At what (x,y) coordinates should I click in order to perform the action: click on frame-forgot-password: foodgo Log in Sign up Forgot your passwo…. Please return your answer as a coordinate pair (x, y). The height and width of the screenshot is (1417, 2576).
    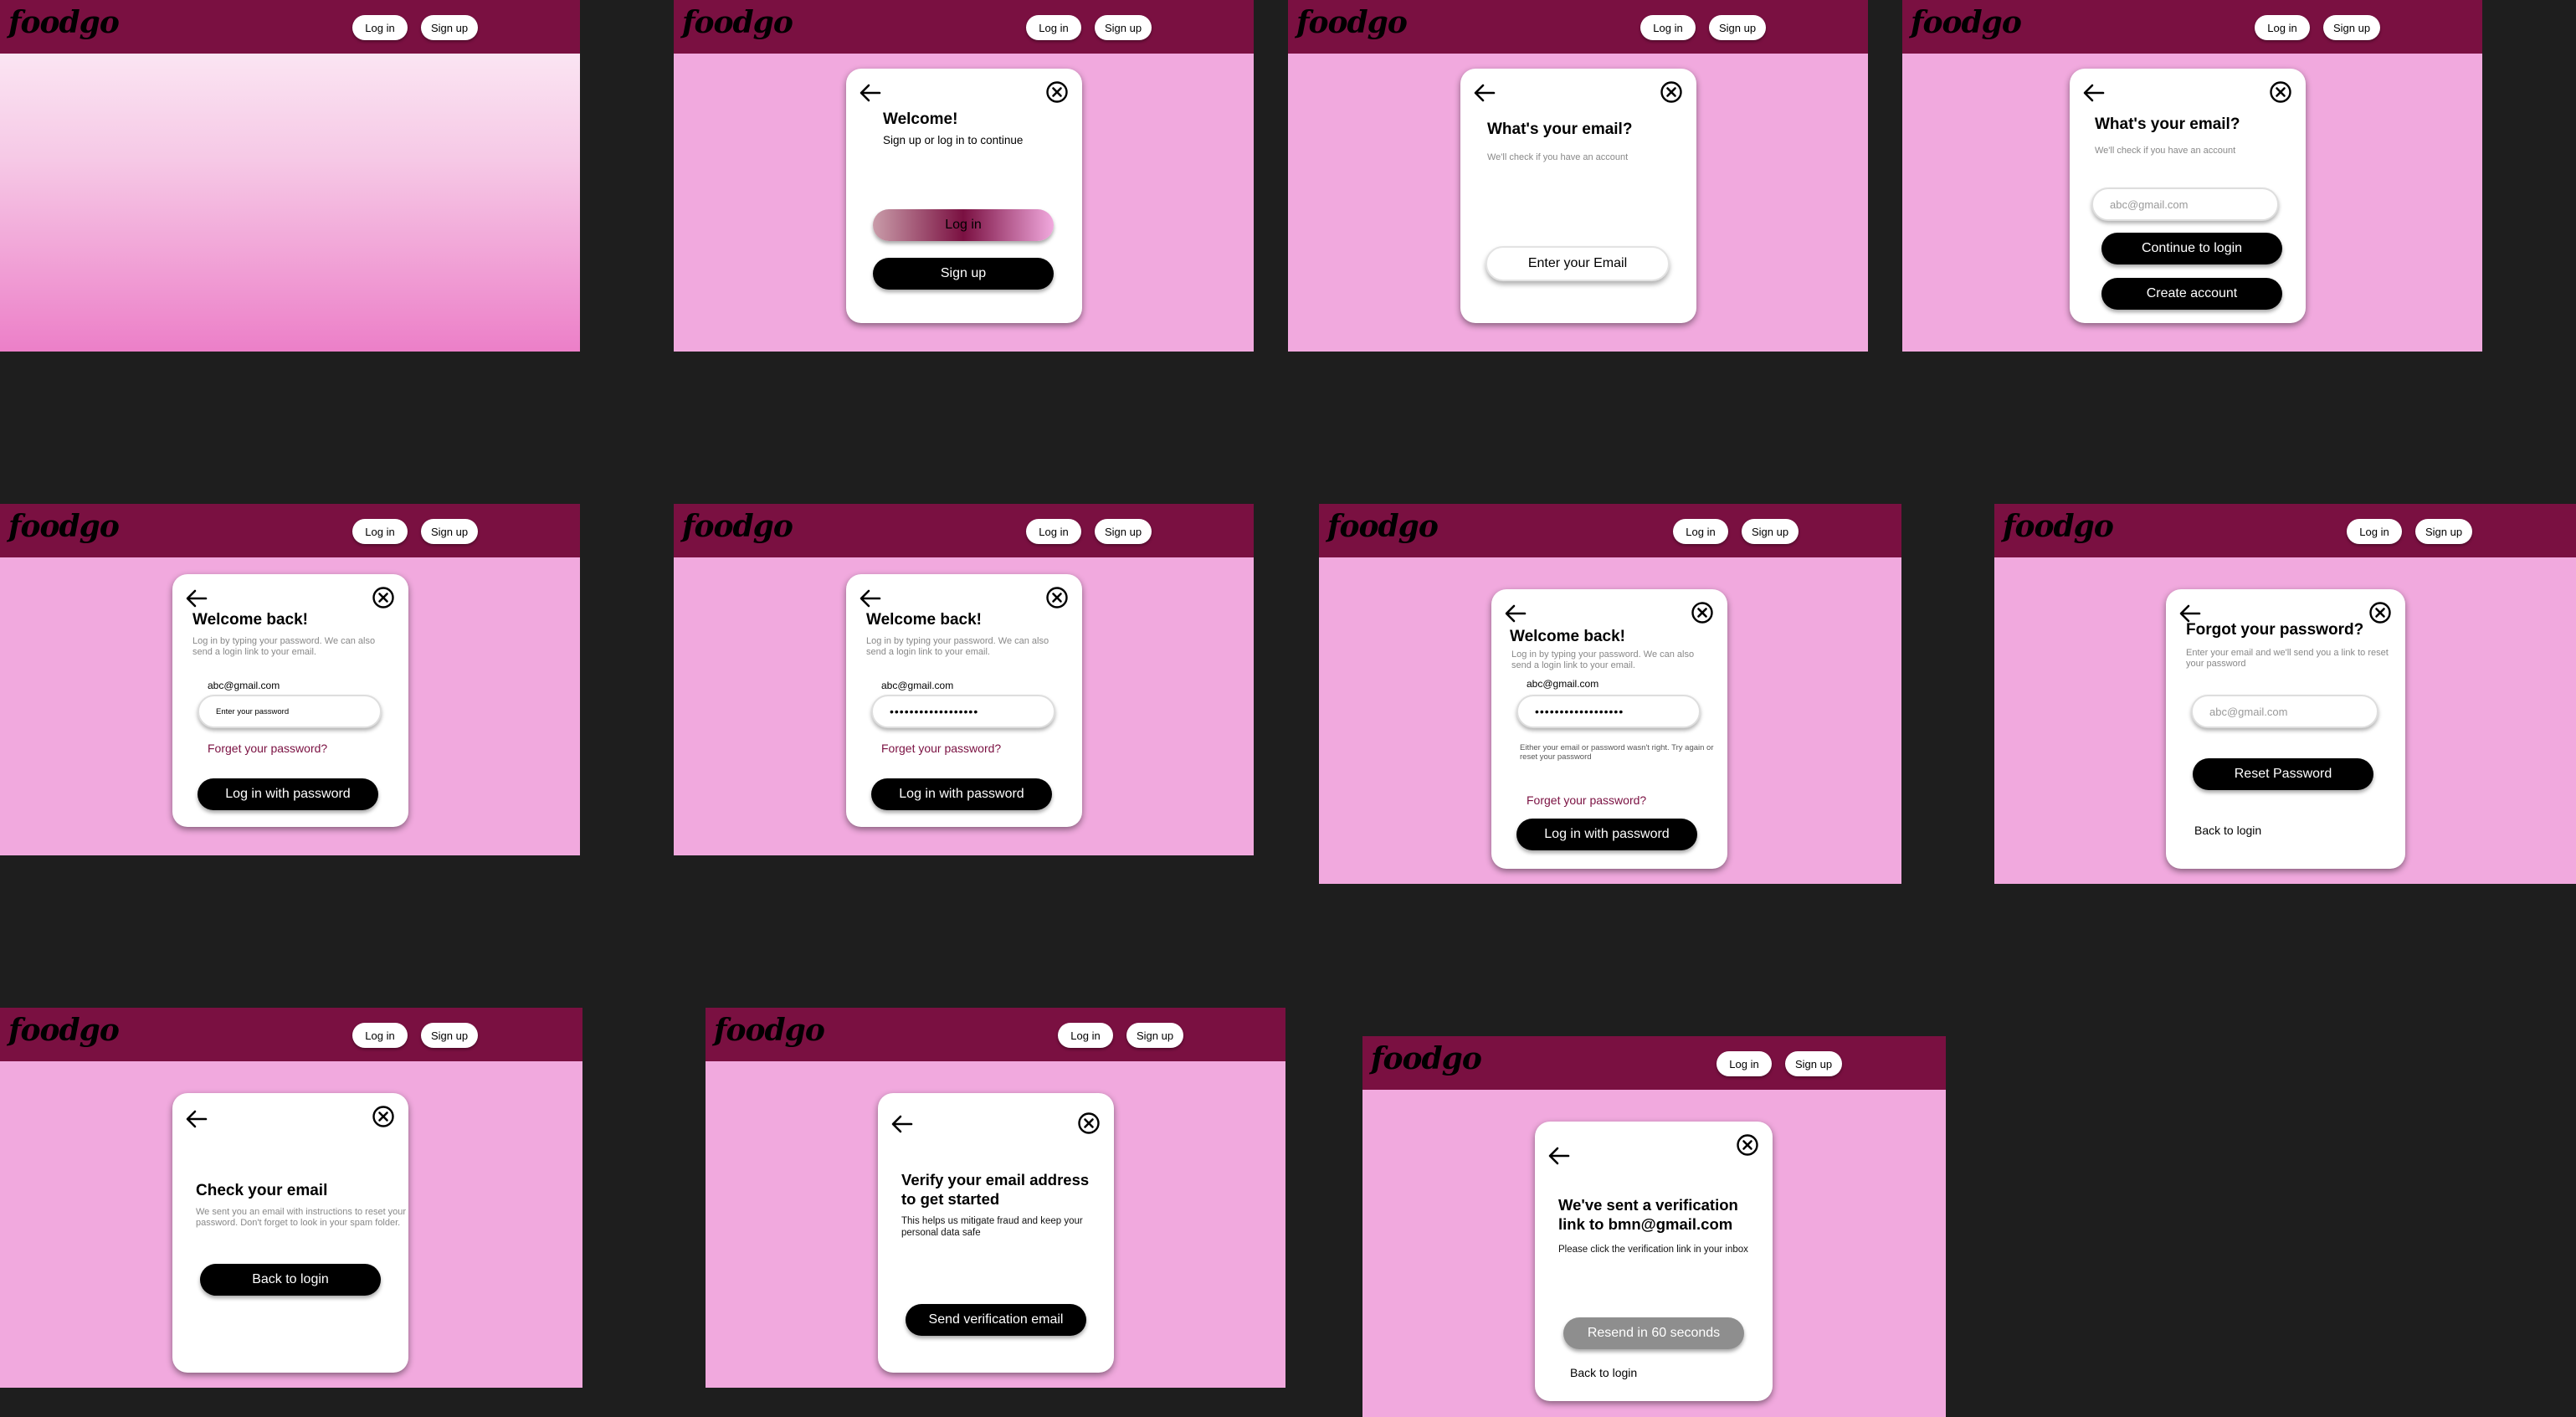
    Looking at the image, I should click on (2285, 694).